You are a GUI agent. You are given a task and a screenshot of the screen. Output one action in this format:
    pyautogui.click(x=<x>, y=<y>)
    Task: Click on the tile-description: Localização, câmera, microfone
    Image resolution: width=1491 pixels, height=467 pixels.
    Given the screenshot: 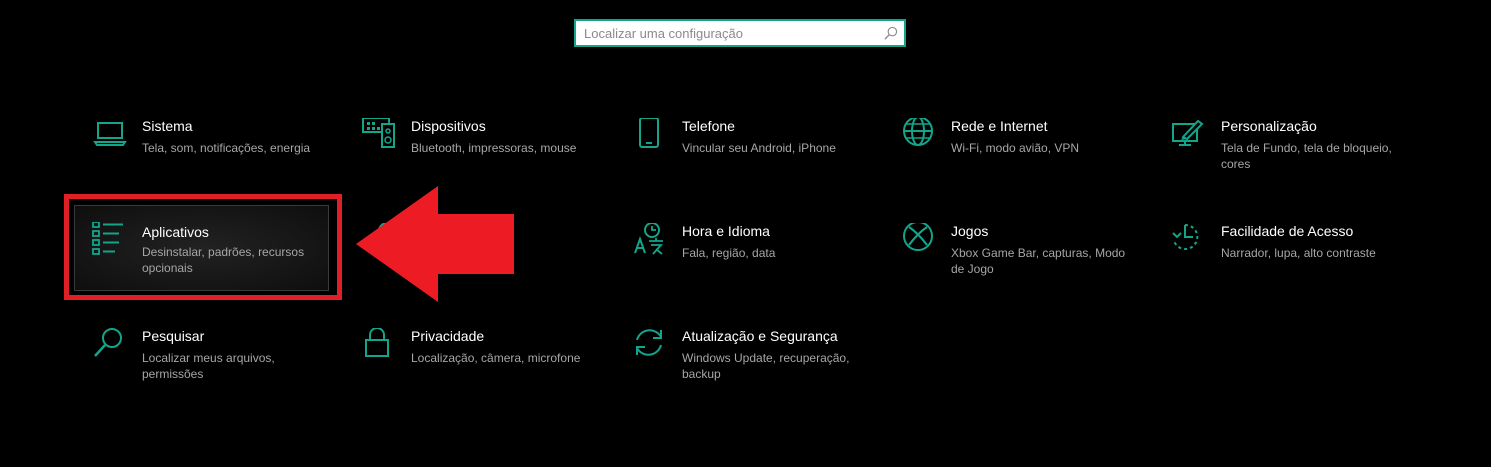 What is the action you would take?
    pyautogui.click(x=496, y=358)
    